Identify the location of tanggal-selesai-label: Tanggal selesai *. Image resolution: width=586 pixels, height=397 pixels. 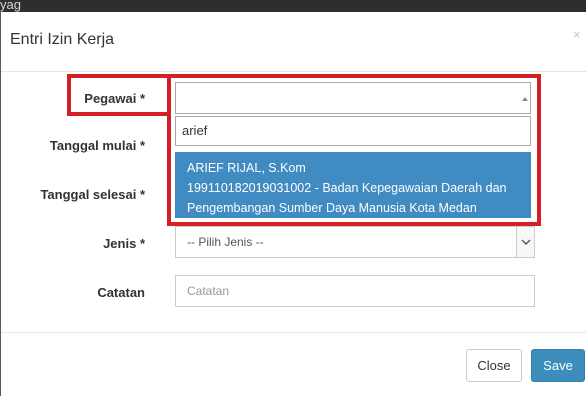
(75, 194).